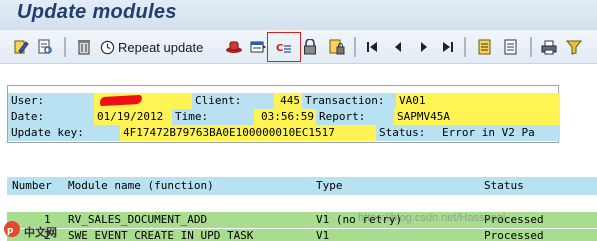 Image resolution: width=597 pixels, height=241 pixels. What do you see at coordinates (213, 117) in the screenshot?
I see `time-label: Time:` at bounding box center [213, 117].